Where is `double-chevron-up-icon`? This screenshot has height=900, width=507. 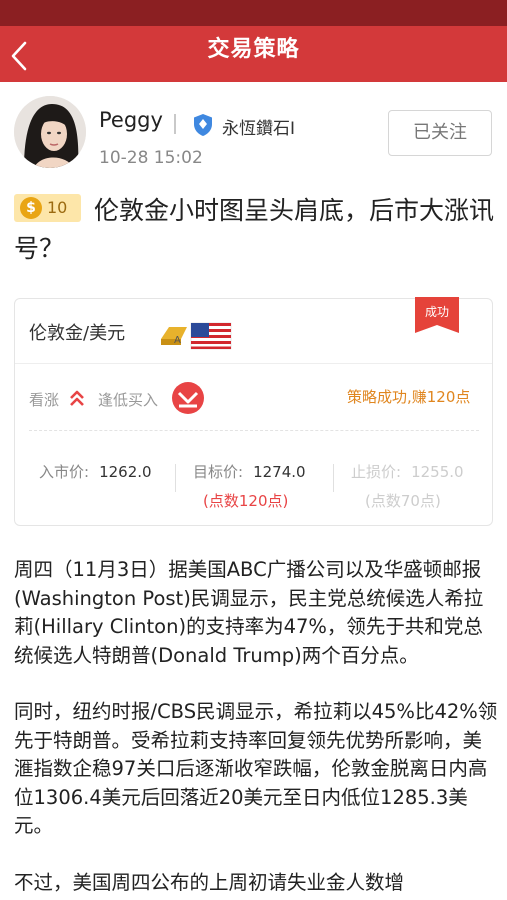
double-chevron-up-icon is located at coordinates (77, 398).